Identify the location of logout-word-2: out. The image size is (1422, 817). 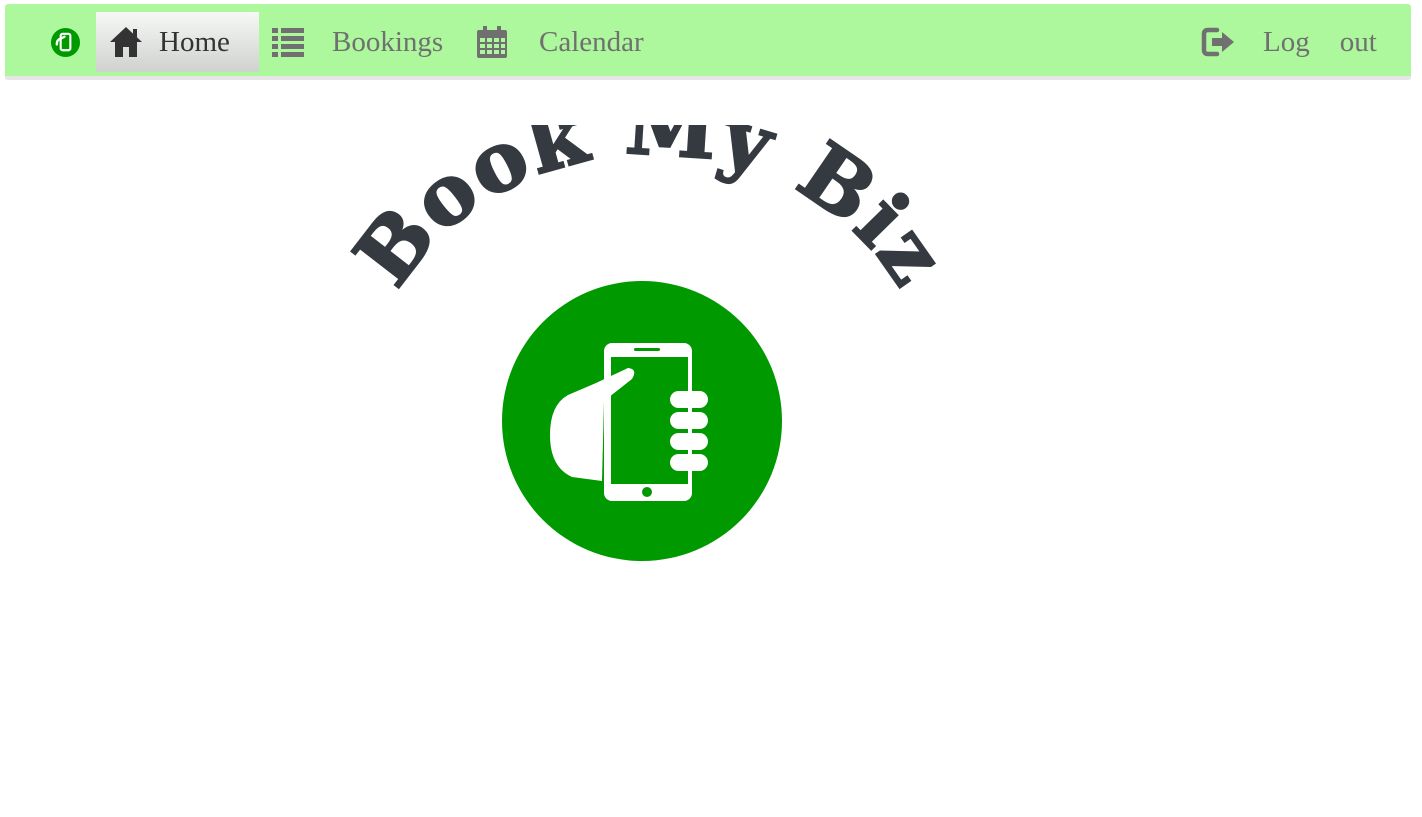
(1358, 41).